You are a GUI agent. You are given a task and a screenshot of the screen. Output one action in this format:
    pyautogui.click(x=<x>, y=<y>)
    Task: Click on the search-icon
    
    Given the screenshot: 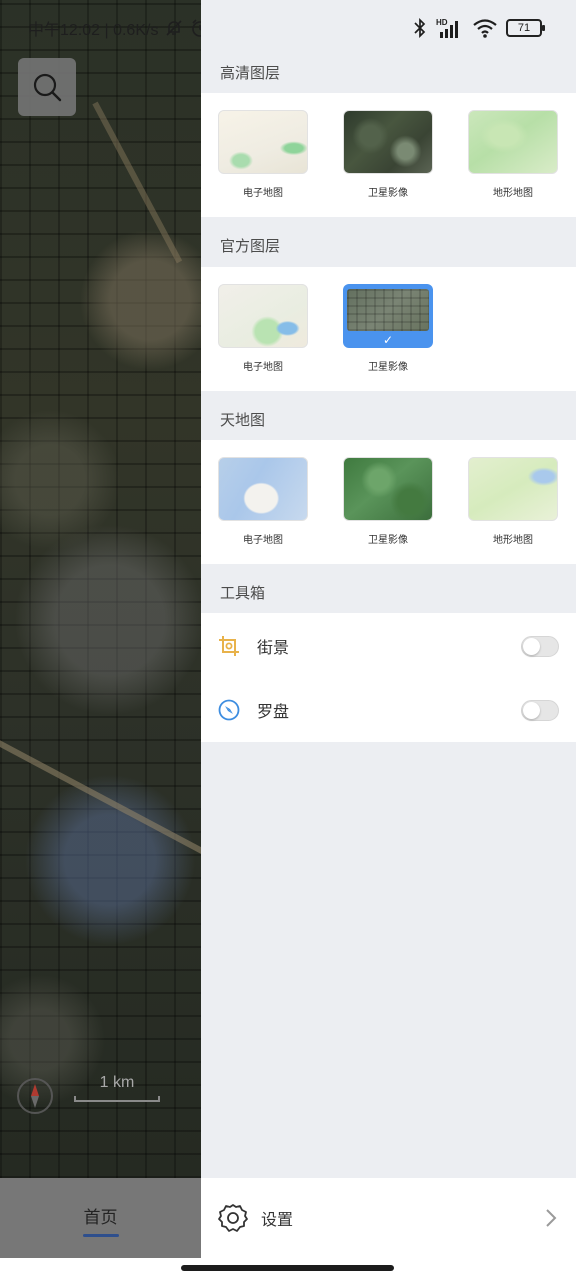 What is the action you would take?
    pyautogui.click(x=47, y=87)
    